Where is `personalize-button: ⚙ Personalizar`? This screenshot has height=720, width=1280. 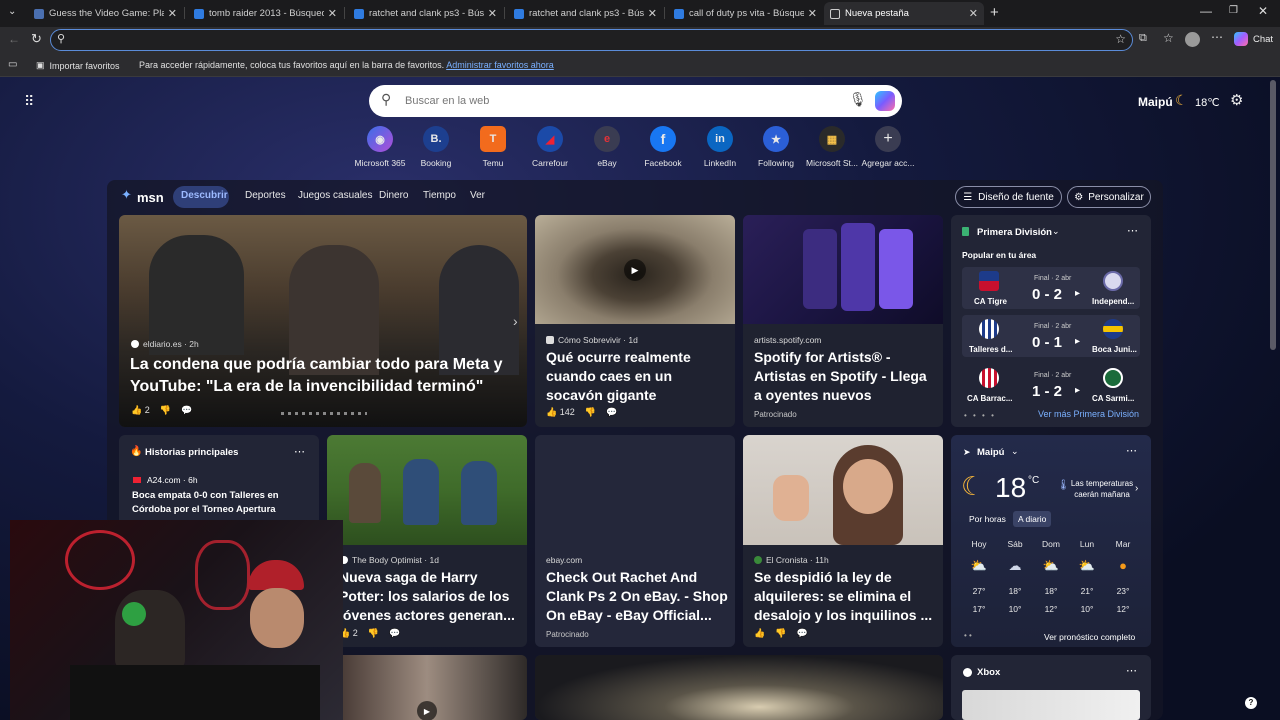
personalize-button: ⚙ Personalizar is located at coordinates (1109, 197).